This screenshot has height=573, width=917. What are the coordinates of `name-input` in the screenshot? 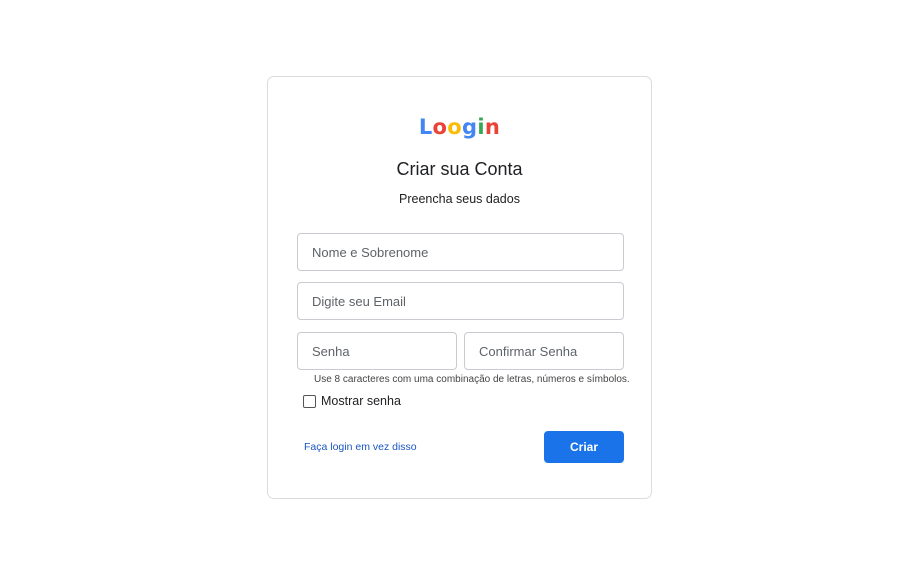 It's located at (460, 252).